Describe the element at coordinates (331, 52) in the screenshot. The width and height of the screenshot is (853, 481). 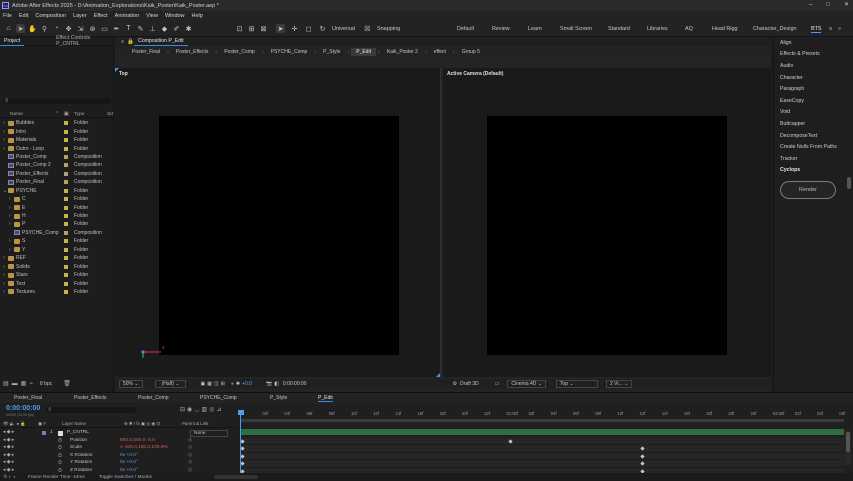
I see `comp-tab-p-style: P_Style` at that location.